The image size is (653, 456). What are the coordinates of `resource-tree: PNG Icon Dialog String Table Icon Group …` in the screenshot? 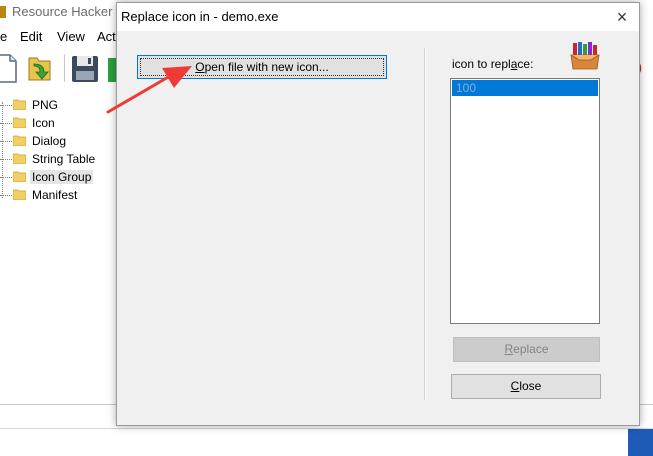 It's located at (58, 247).